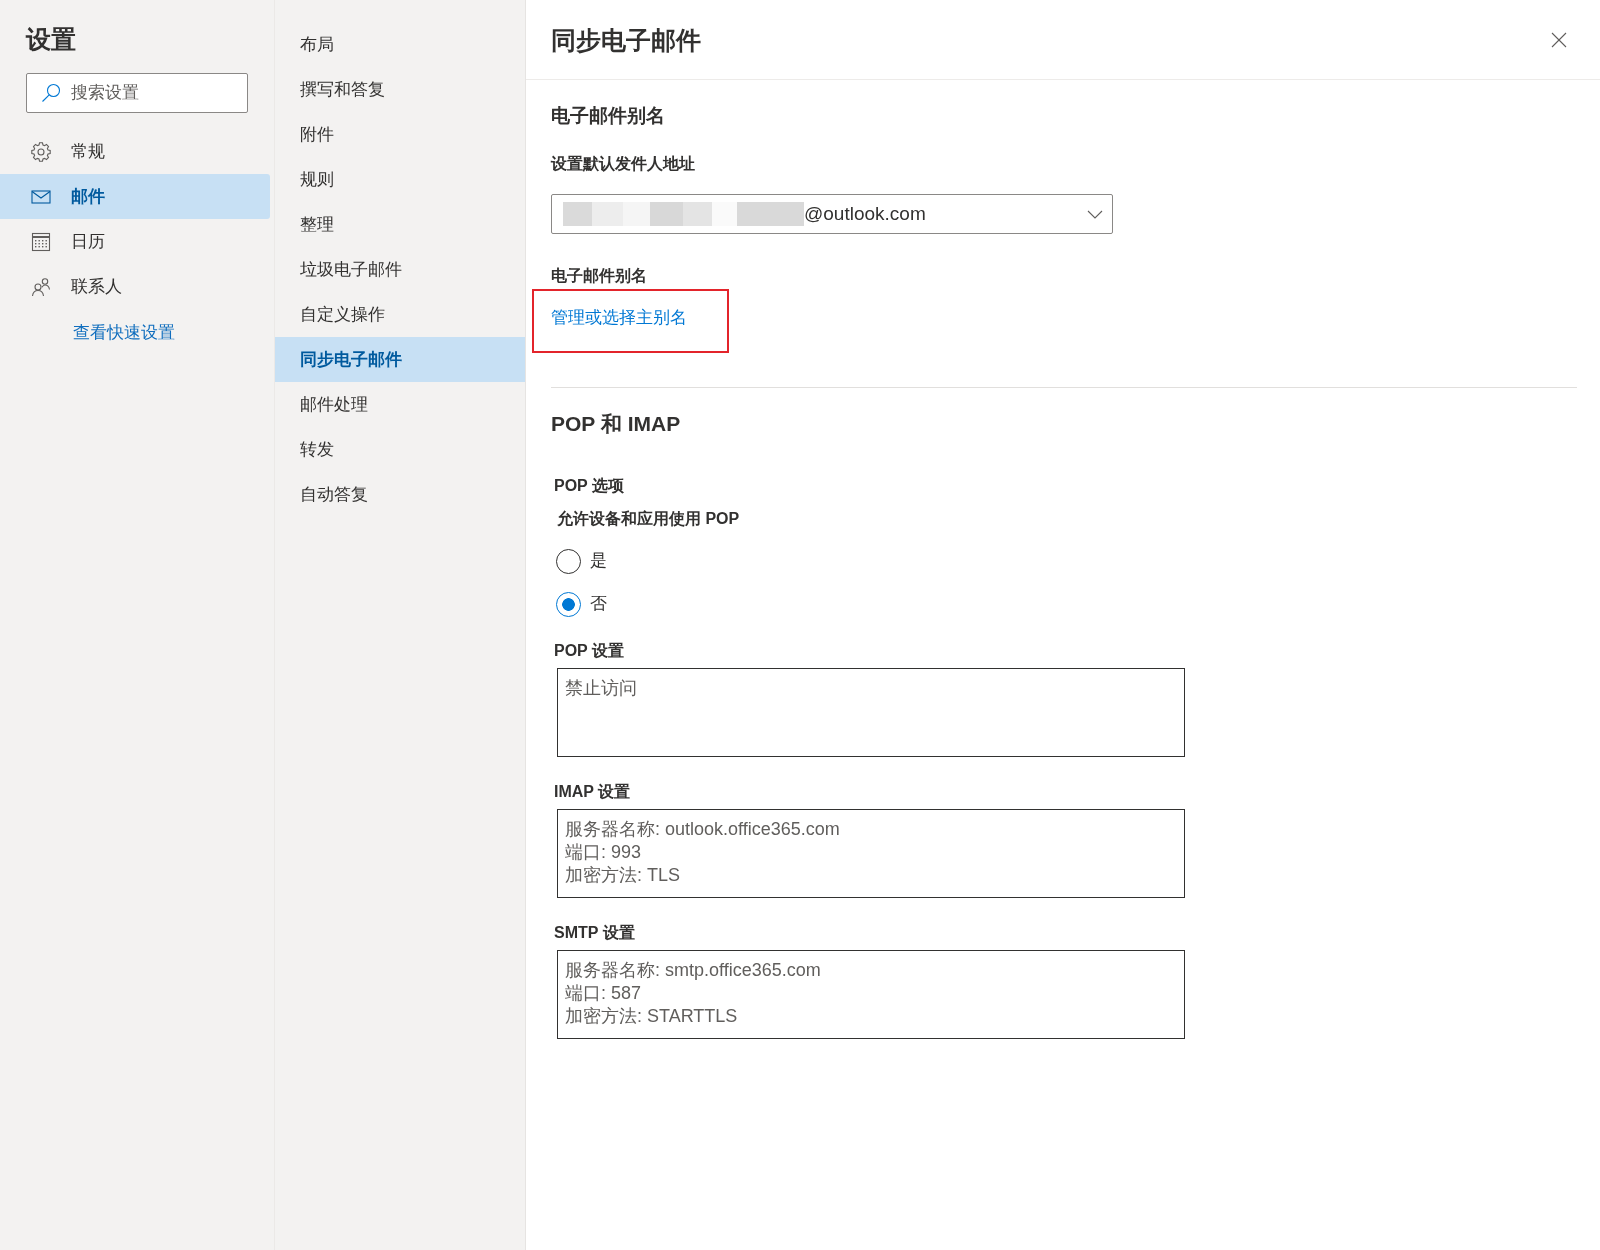 The height and width of the screenshot is (1250, 1600). Describe the element at coordinates (871, 994) in the screenshot. I see `settings-textbox: 服务器名称: smtp.office365.com 端口: 587 加密方法: STARTTLS` at that location.